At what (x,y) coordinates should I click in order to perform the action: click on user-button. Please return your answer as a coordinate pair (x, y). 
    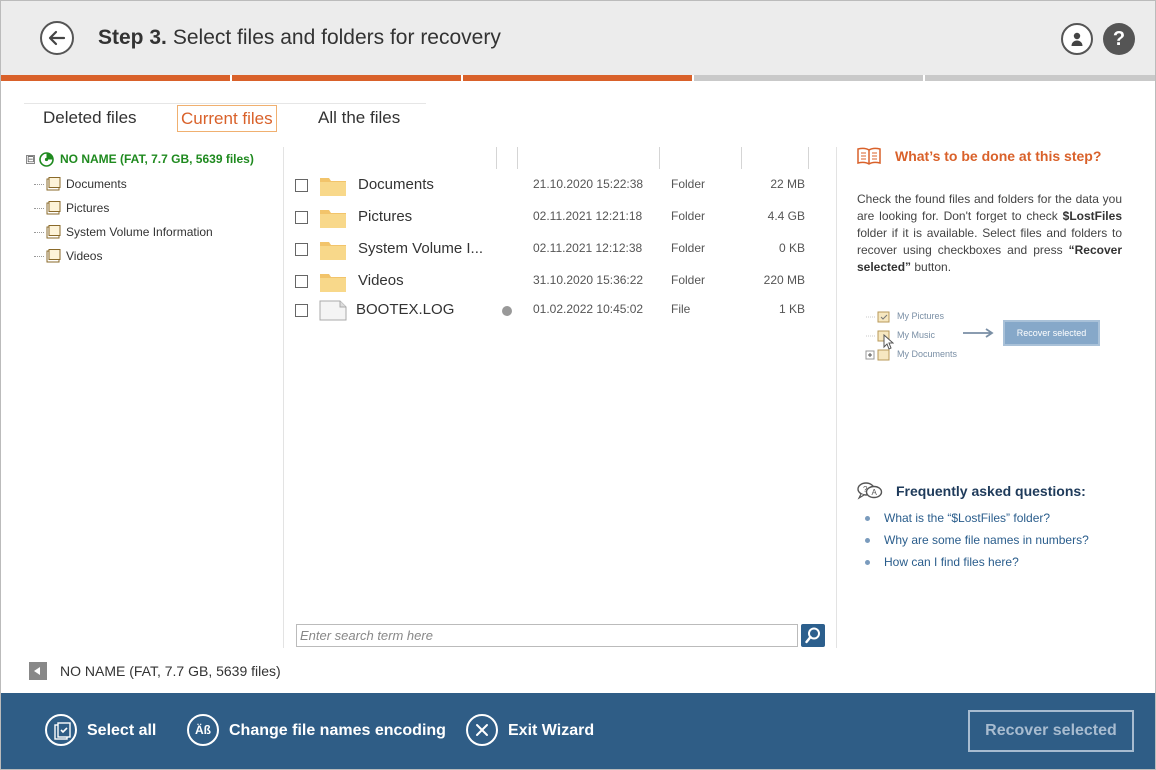
    Looking at the image, I should click on (1077, 39).